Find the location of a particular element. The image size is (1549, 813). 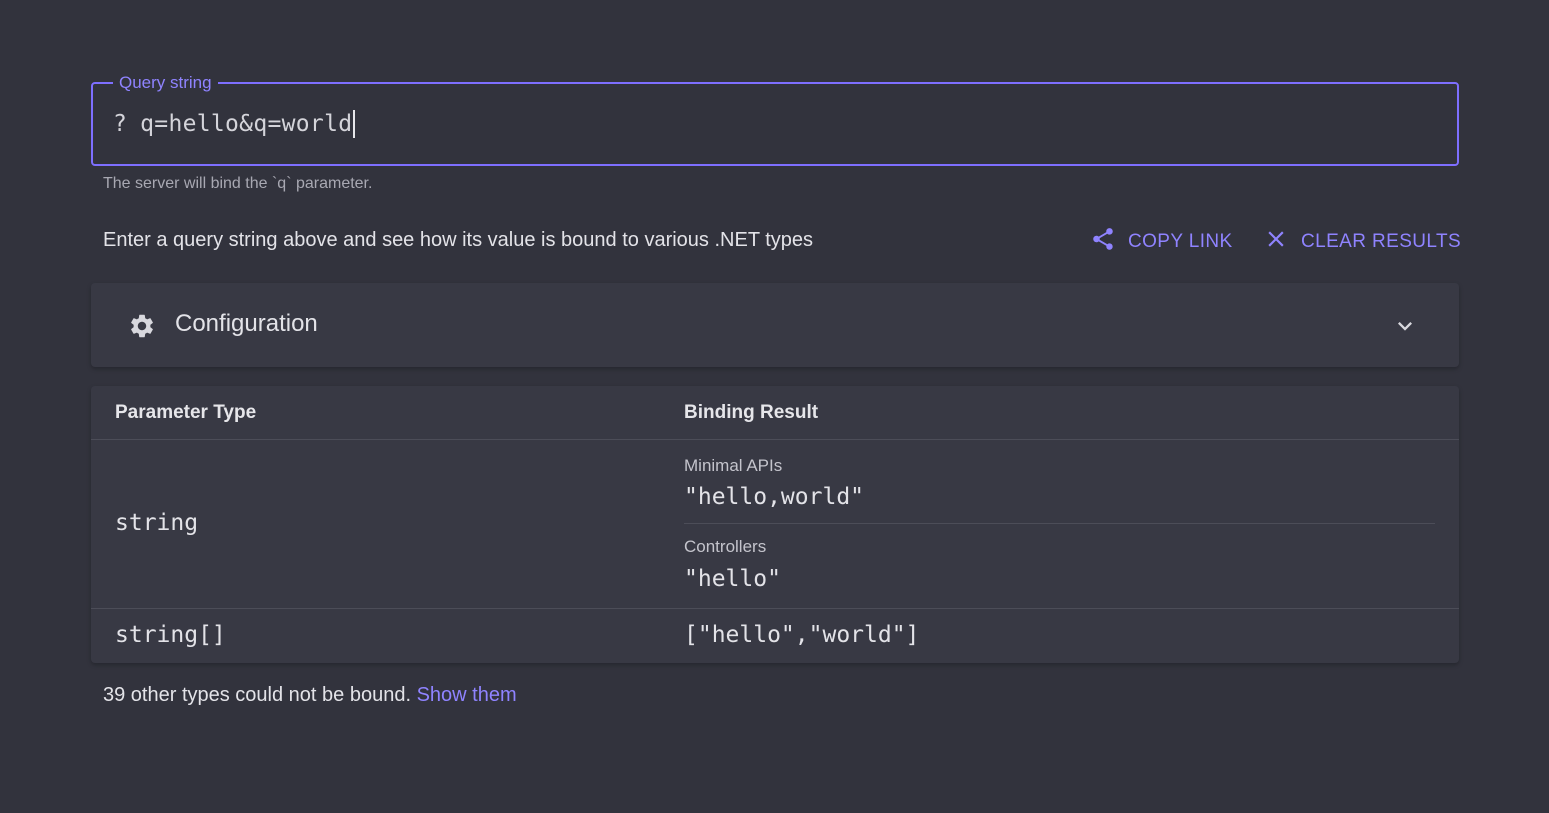

gear-icon is located at coordinates (142, 326).